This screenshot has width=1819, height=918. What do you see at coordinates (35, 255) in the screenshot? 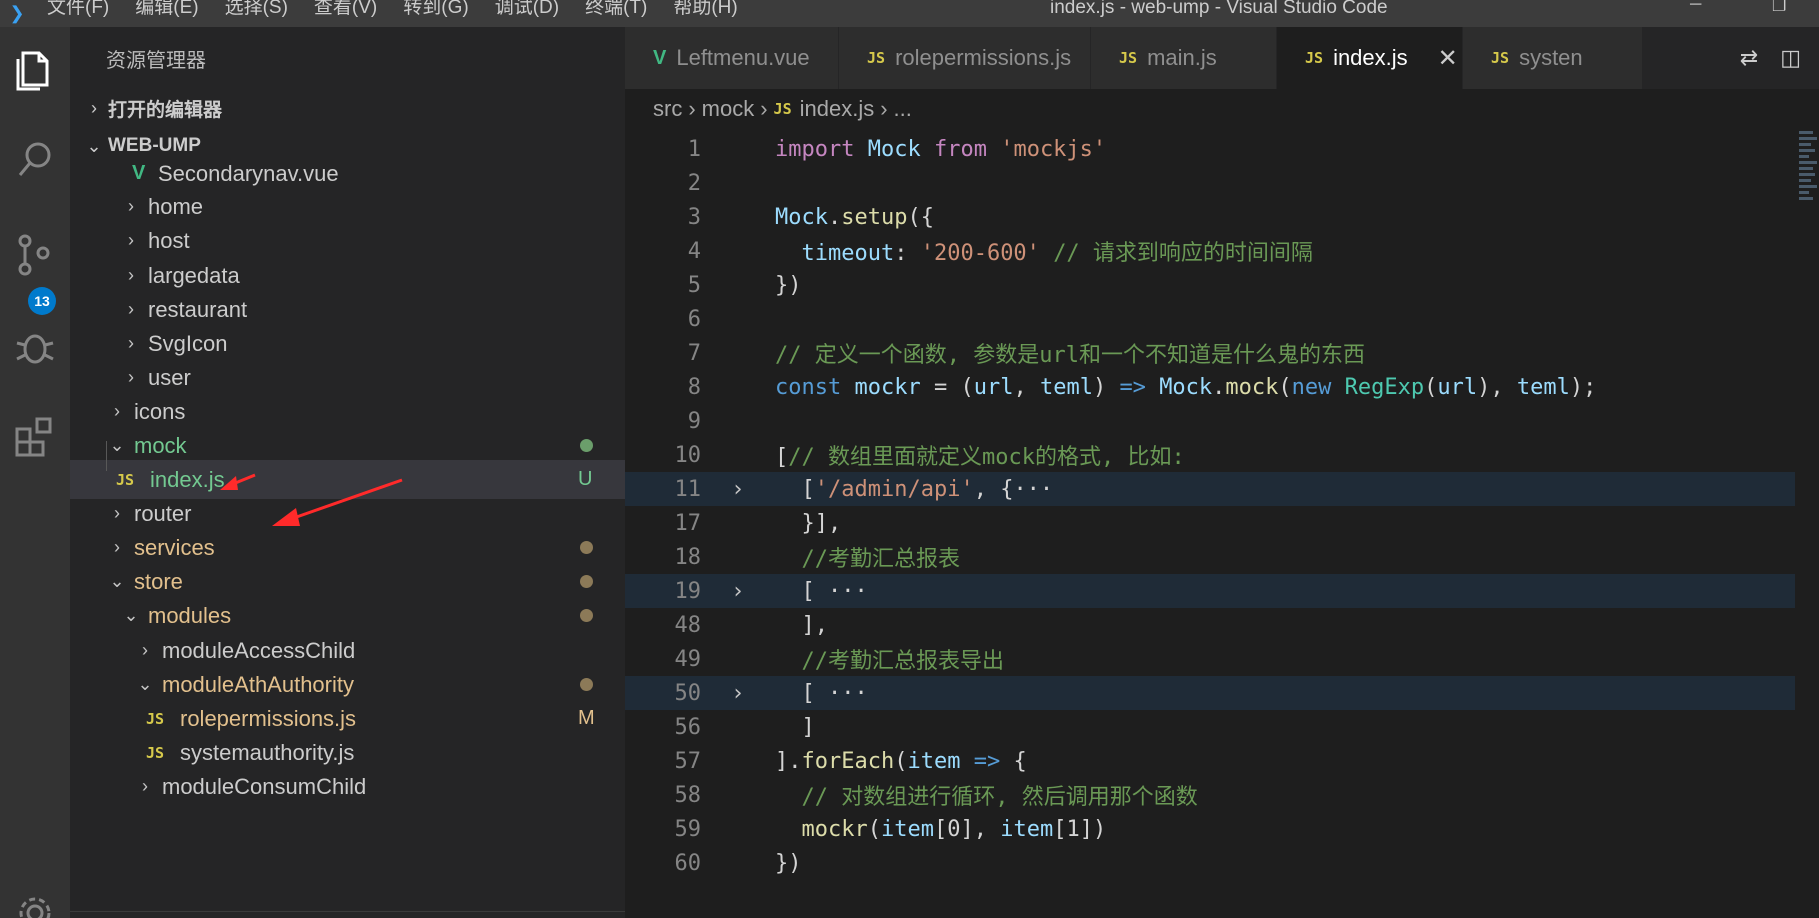
I see `source-control-icon` at bounding box center [35, 255].